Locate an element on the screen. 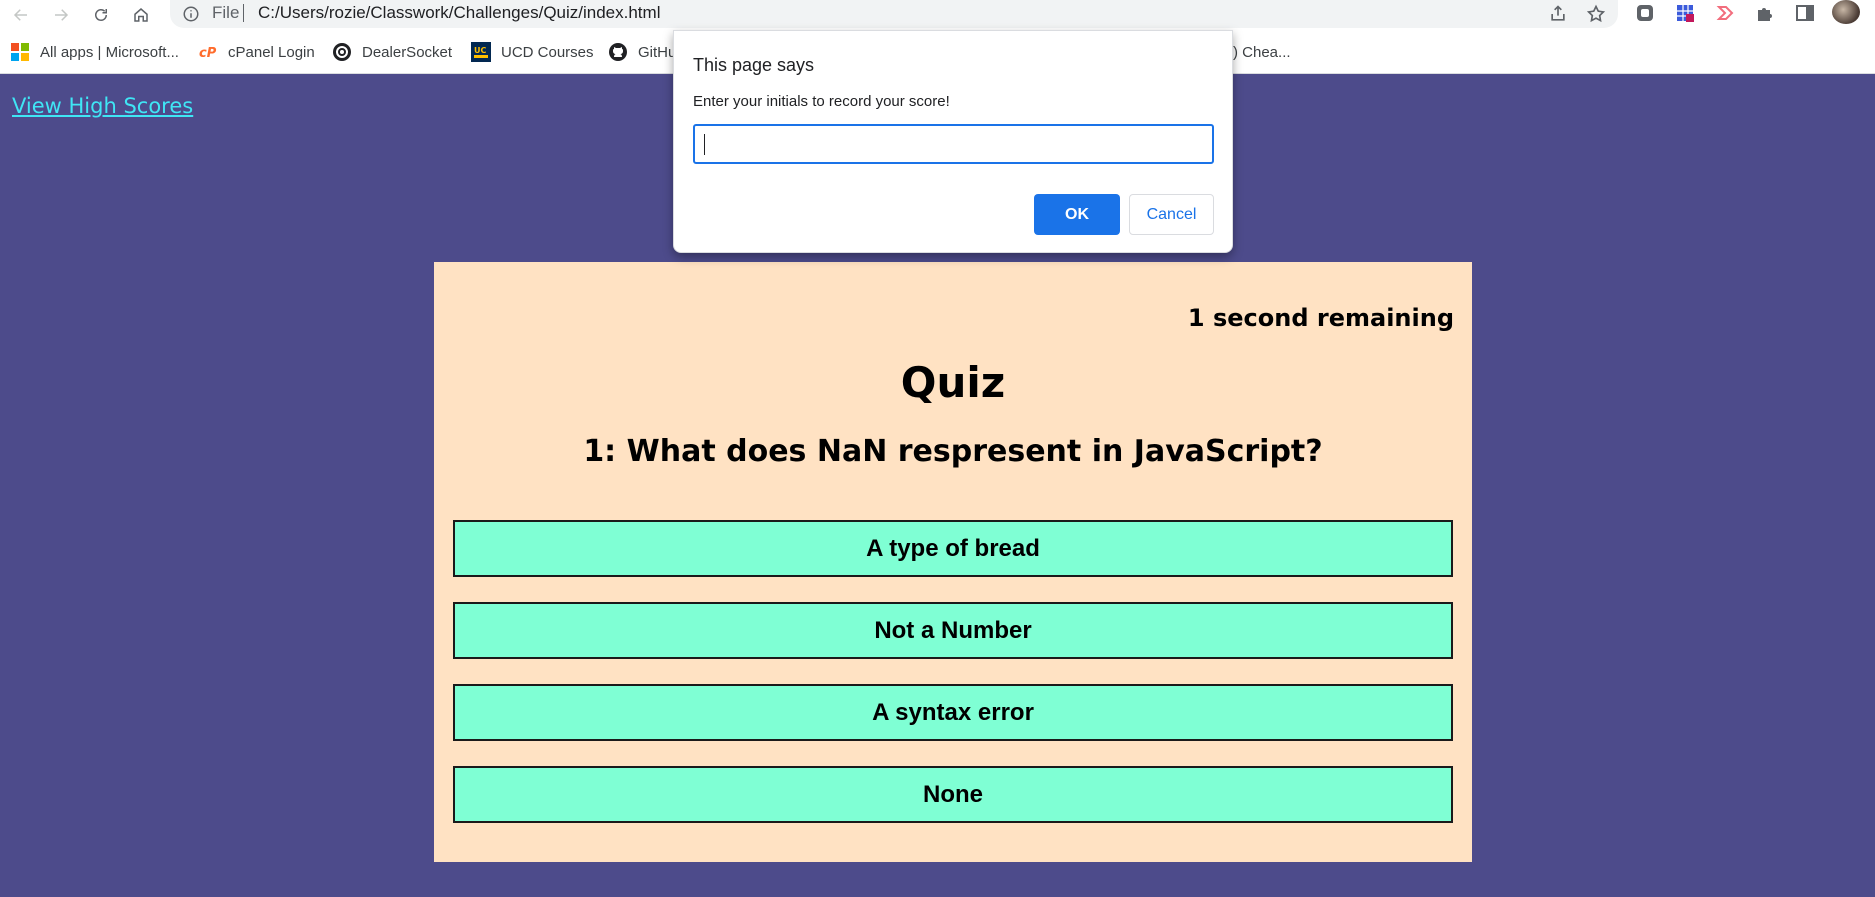 The width and height of the screenshot is (1875, 897). svg-text: UC is located at coordinates (480, 50).